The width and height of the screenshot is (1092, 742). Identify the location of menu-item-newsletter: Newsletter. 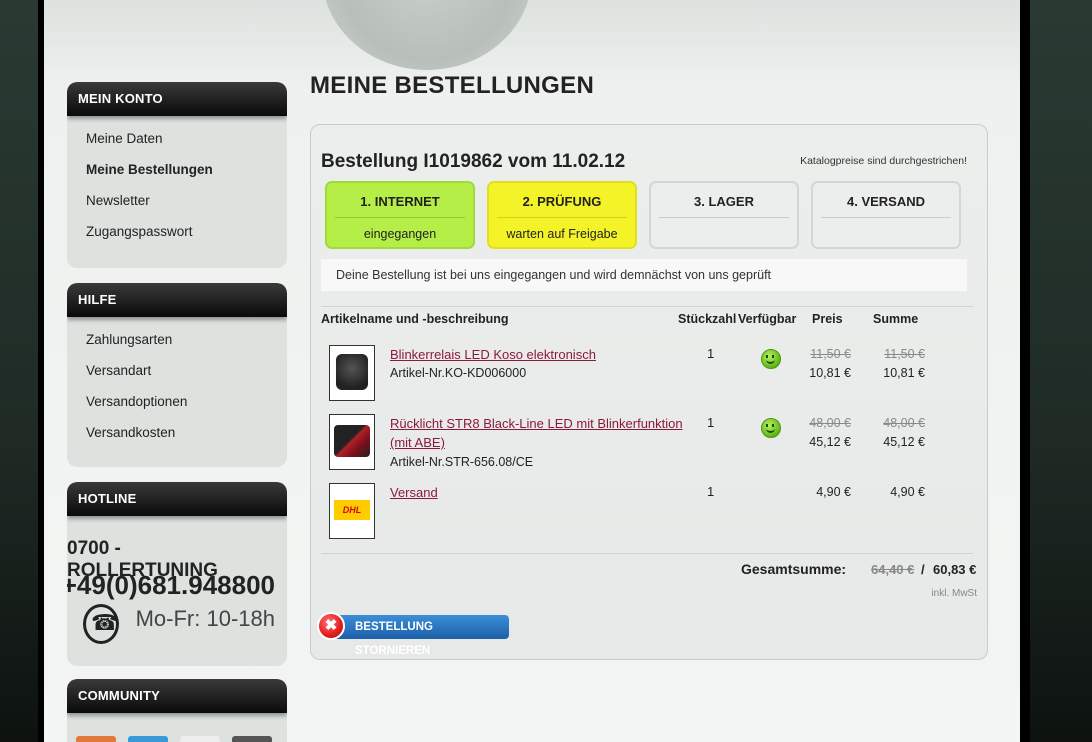
(177, 205).